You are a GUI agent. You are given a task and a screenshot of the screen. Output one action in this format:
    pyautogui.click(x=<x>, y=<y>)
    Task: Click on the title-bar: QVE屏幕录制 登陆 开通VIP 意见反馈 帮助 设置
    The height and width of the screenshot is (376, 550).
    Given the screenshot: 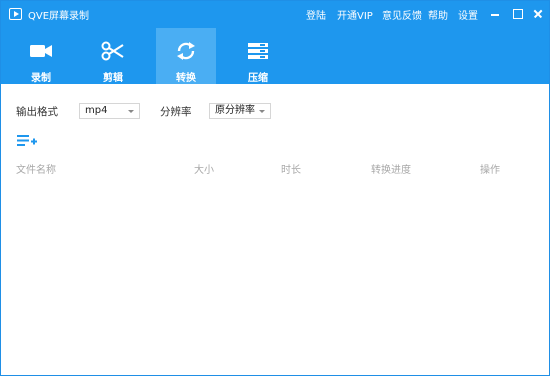 What is the action you would take?
    pyautogui.click(x=275, y=14)
    